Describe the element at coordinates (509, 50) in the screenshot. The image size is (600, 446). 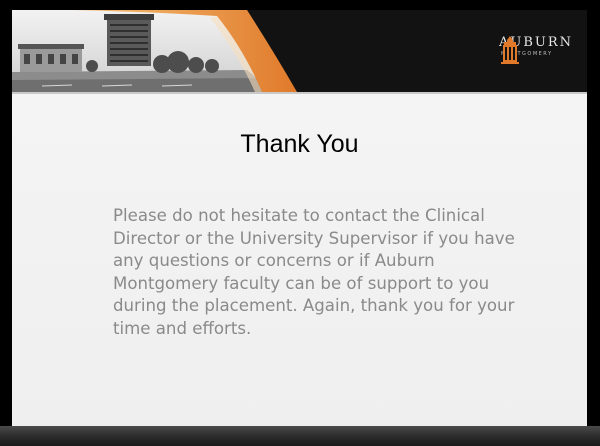
I see `tower-icon` at that location.